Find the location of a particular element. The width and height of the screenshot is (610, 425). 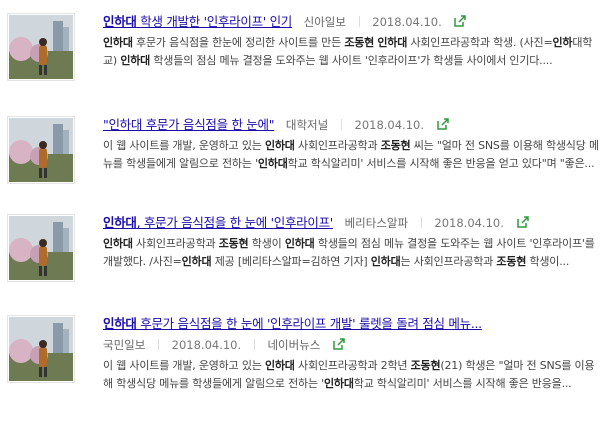

text-run: 는 사회인프라공학과 is located at coordinates (448, 261).